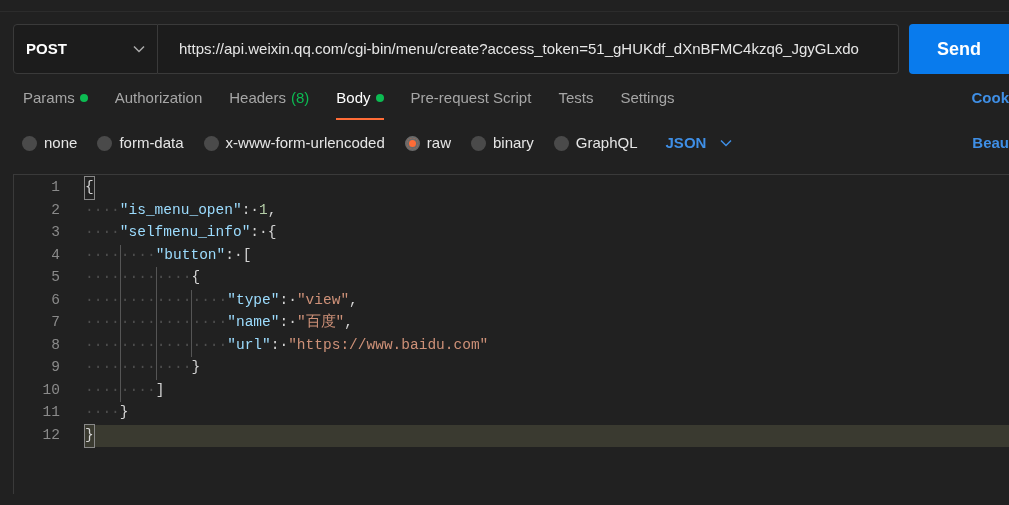 The width and height of the screenshot is (1009, 505). Describe the element at coordinates (55, 210) in the screenshot. I see `line-number: 2` at that location.